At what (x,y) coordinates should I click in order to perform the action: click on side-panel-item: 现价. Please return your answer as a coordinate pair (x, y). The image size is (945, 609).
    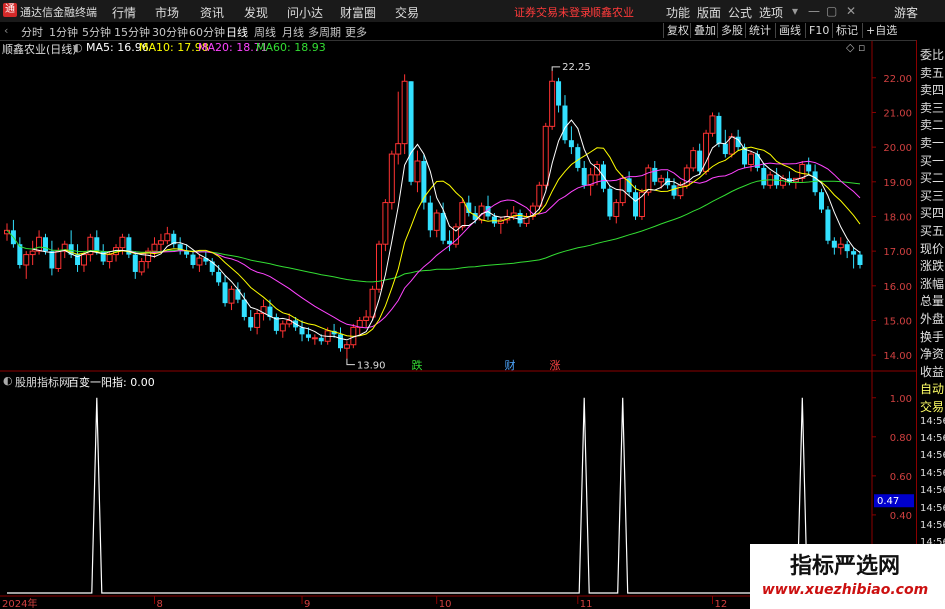
    Looking at the image, I should click on (932, 248).